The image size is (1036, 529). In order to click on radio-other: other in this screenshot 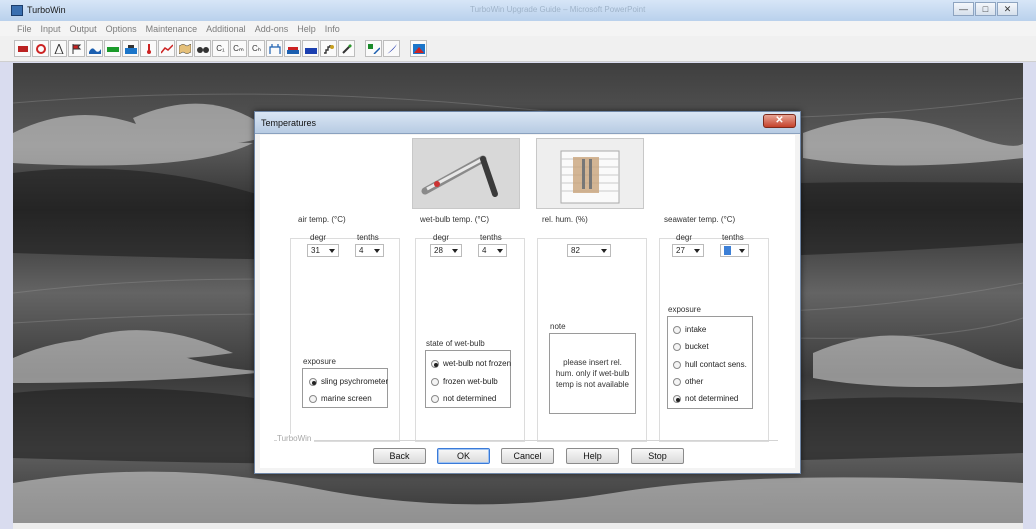, I will do `click(688, 381)`.